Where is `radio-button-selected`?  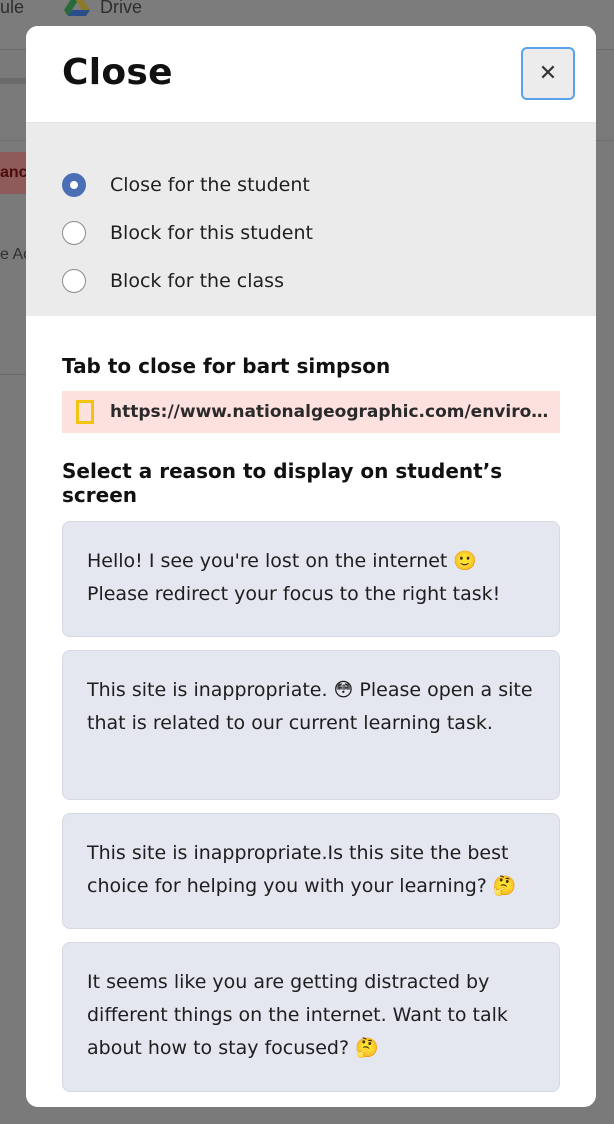
radio-button-selected is located at coordinates (74, 185).